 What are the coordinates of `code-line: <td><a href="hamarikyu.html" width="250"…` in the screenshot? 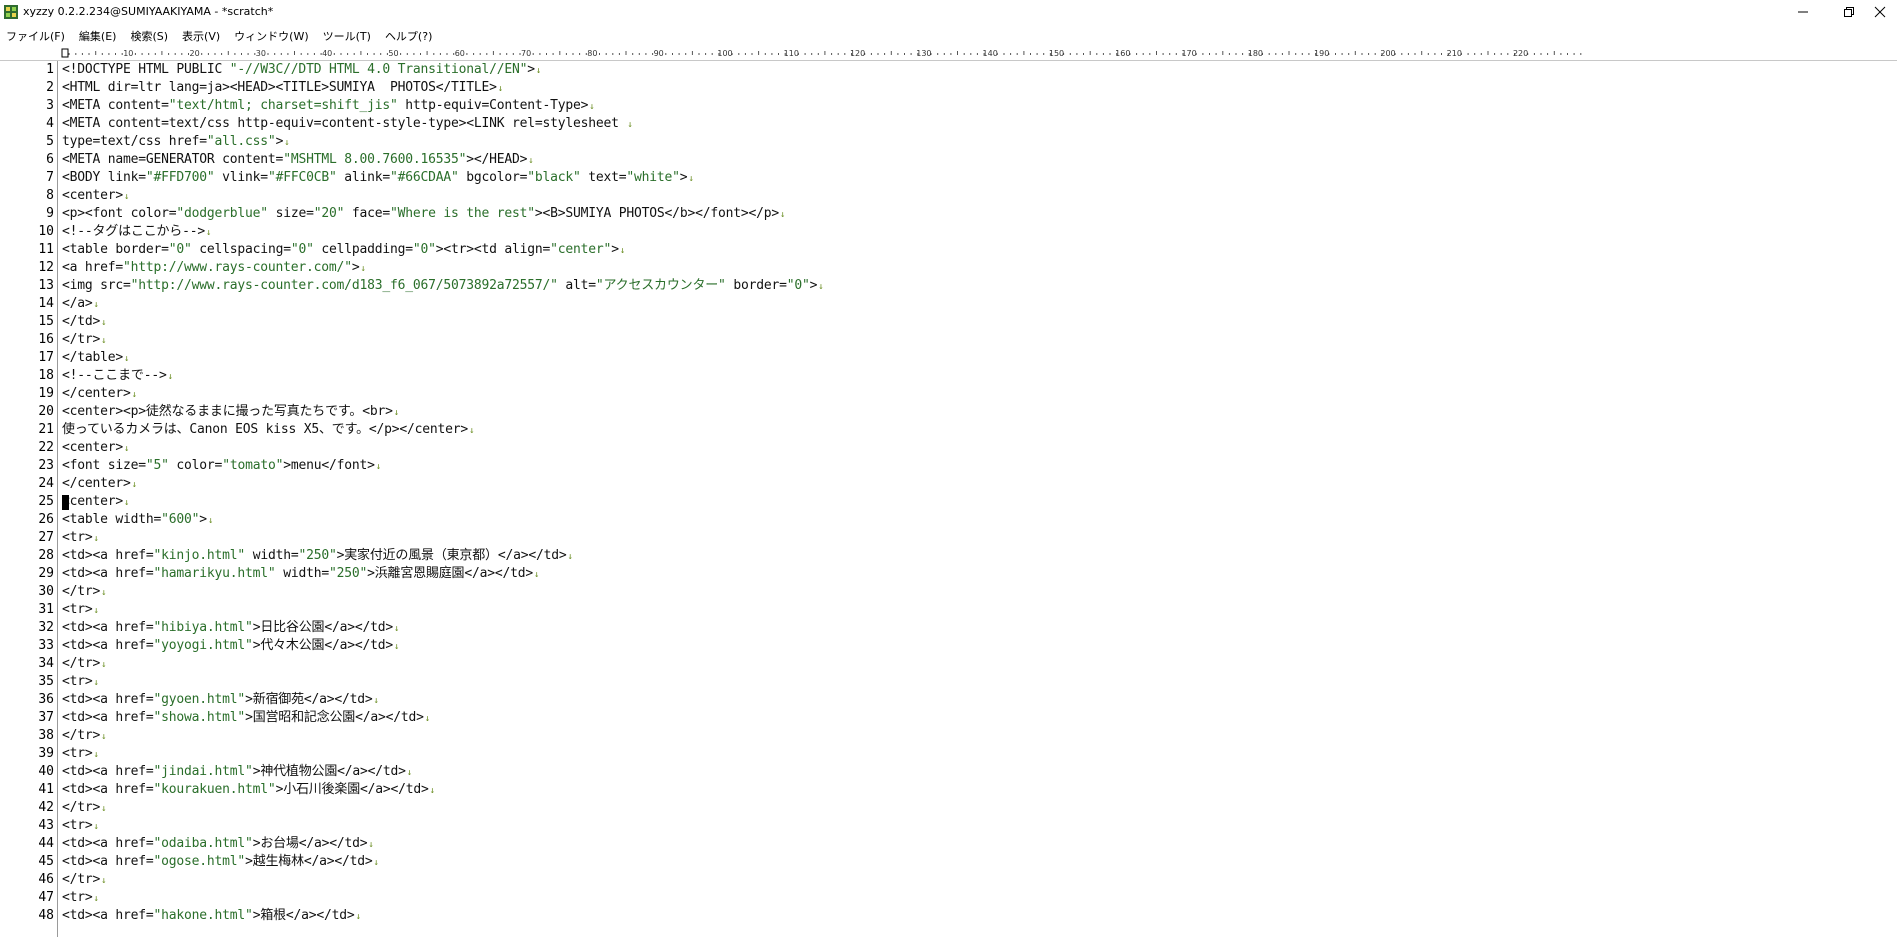 It's located at (300, 574).